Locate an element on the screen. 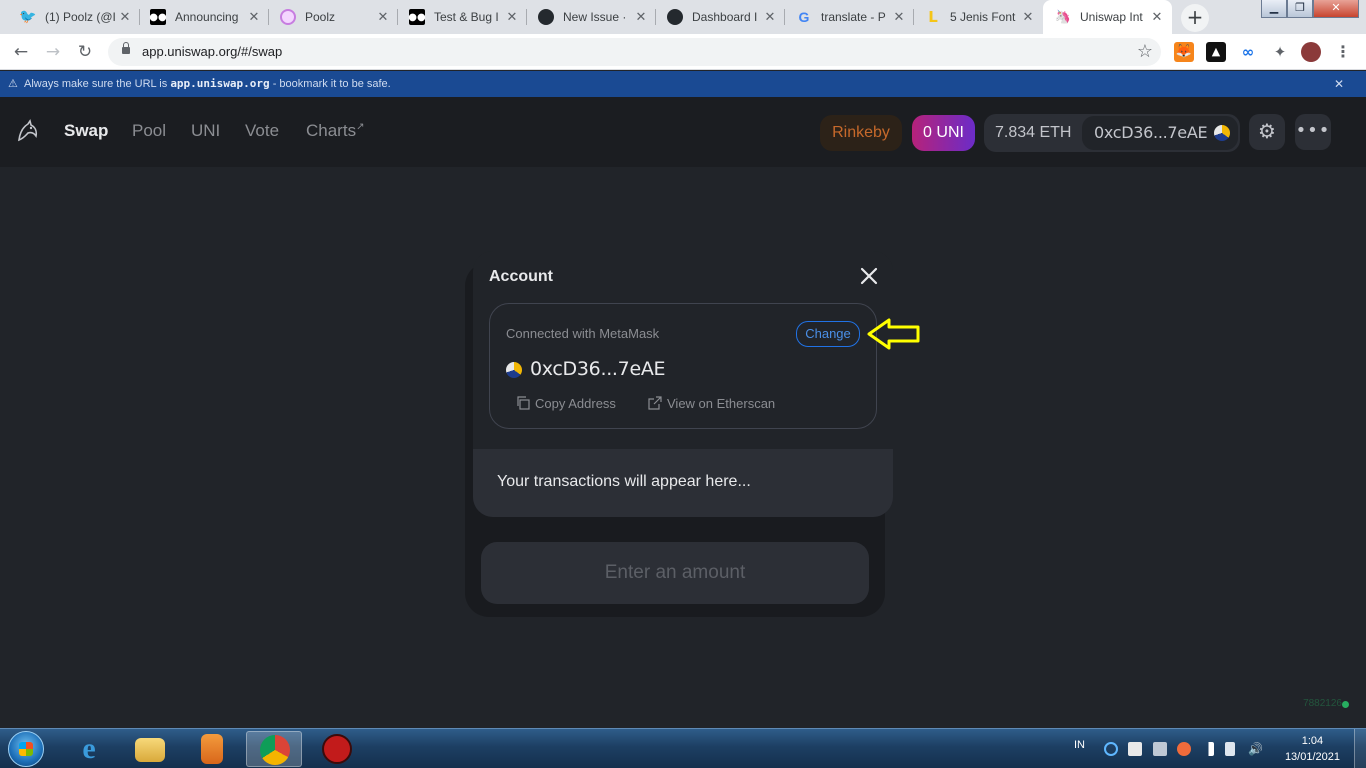 This screenshot has width=1366, height=768. network-signal-icon is located at coordinates (1207, 749).